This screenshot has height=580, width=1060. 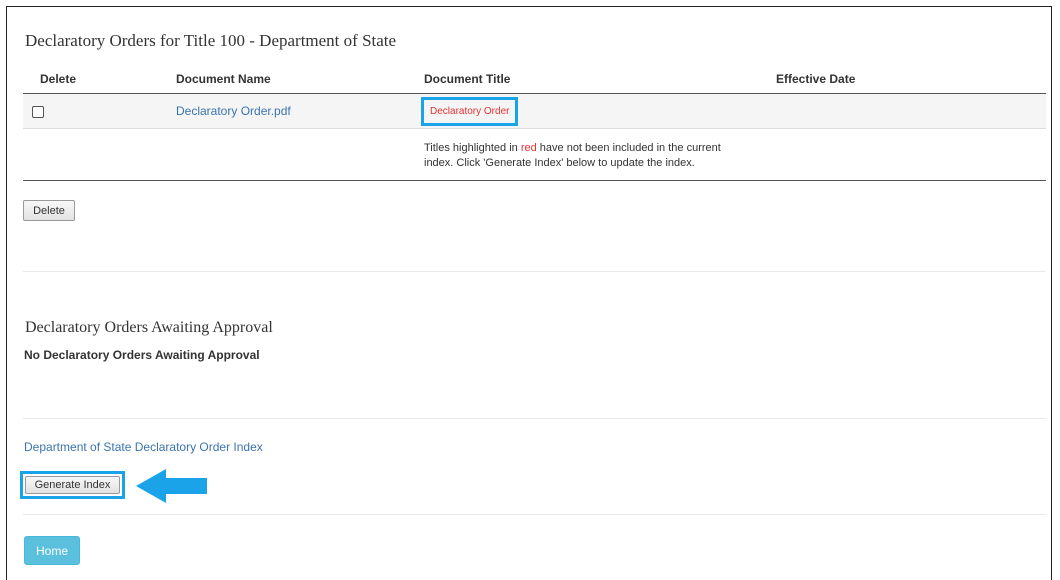 I want to click on delete-button: Delete, so click(x=49, y=210).